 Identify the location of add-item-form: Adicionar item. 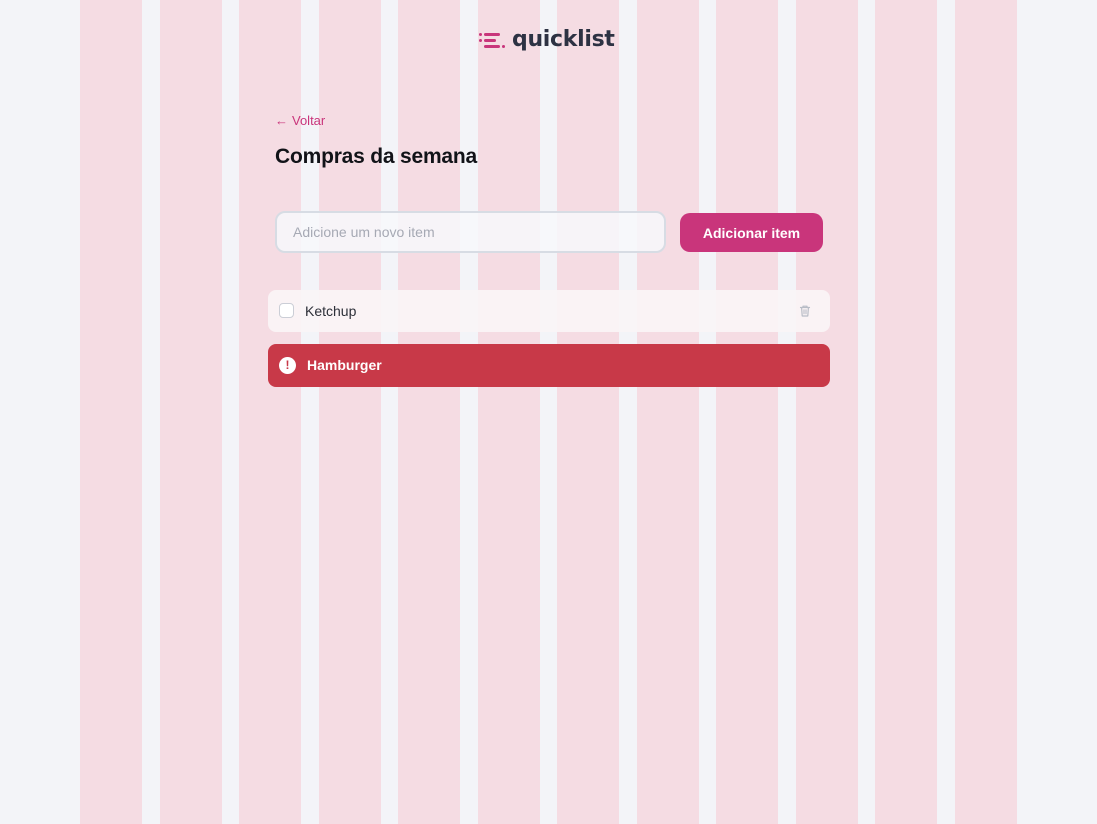
(549, 232).